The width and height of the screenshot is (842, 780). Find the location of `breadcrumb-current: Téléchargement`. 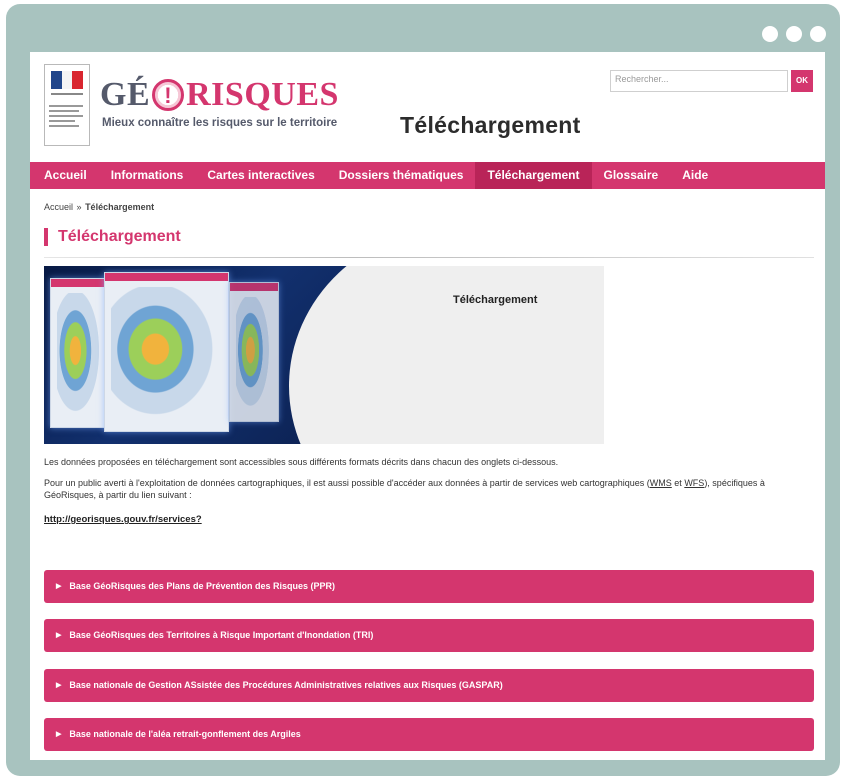

breadcrumb-current: Téléchargement is located at coordinates (120, 207).